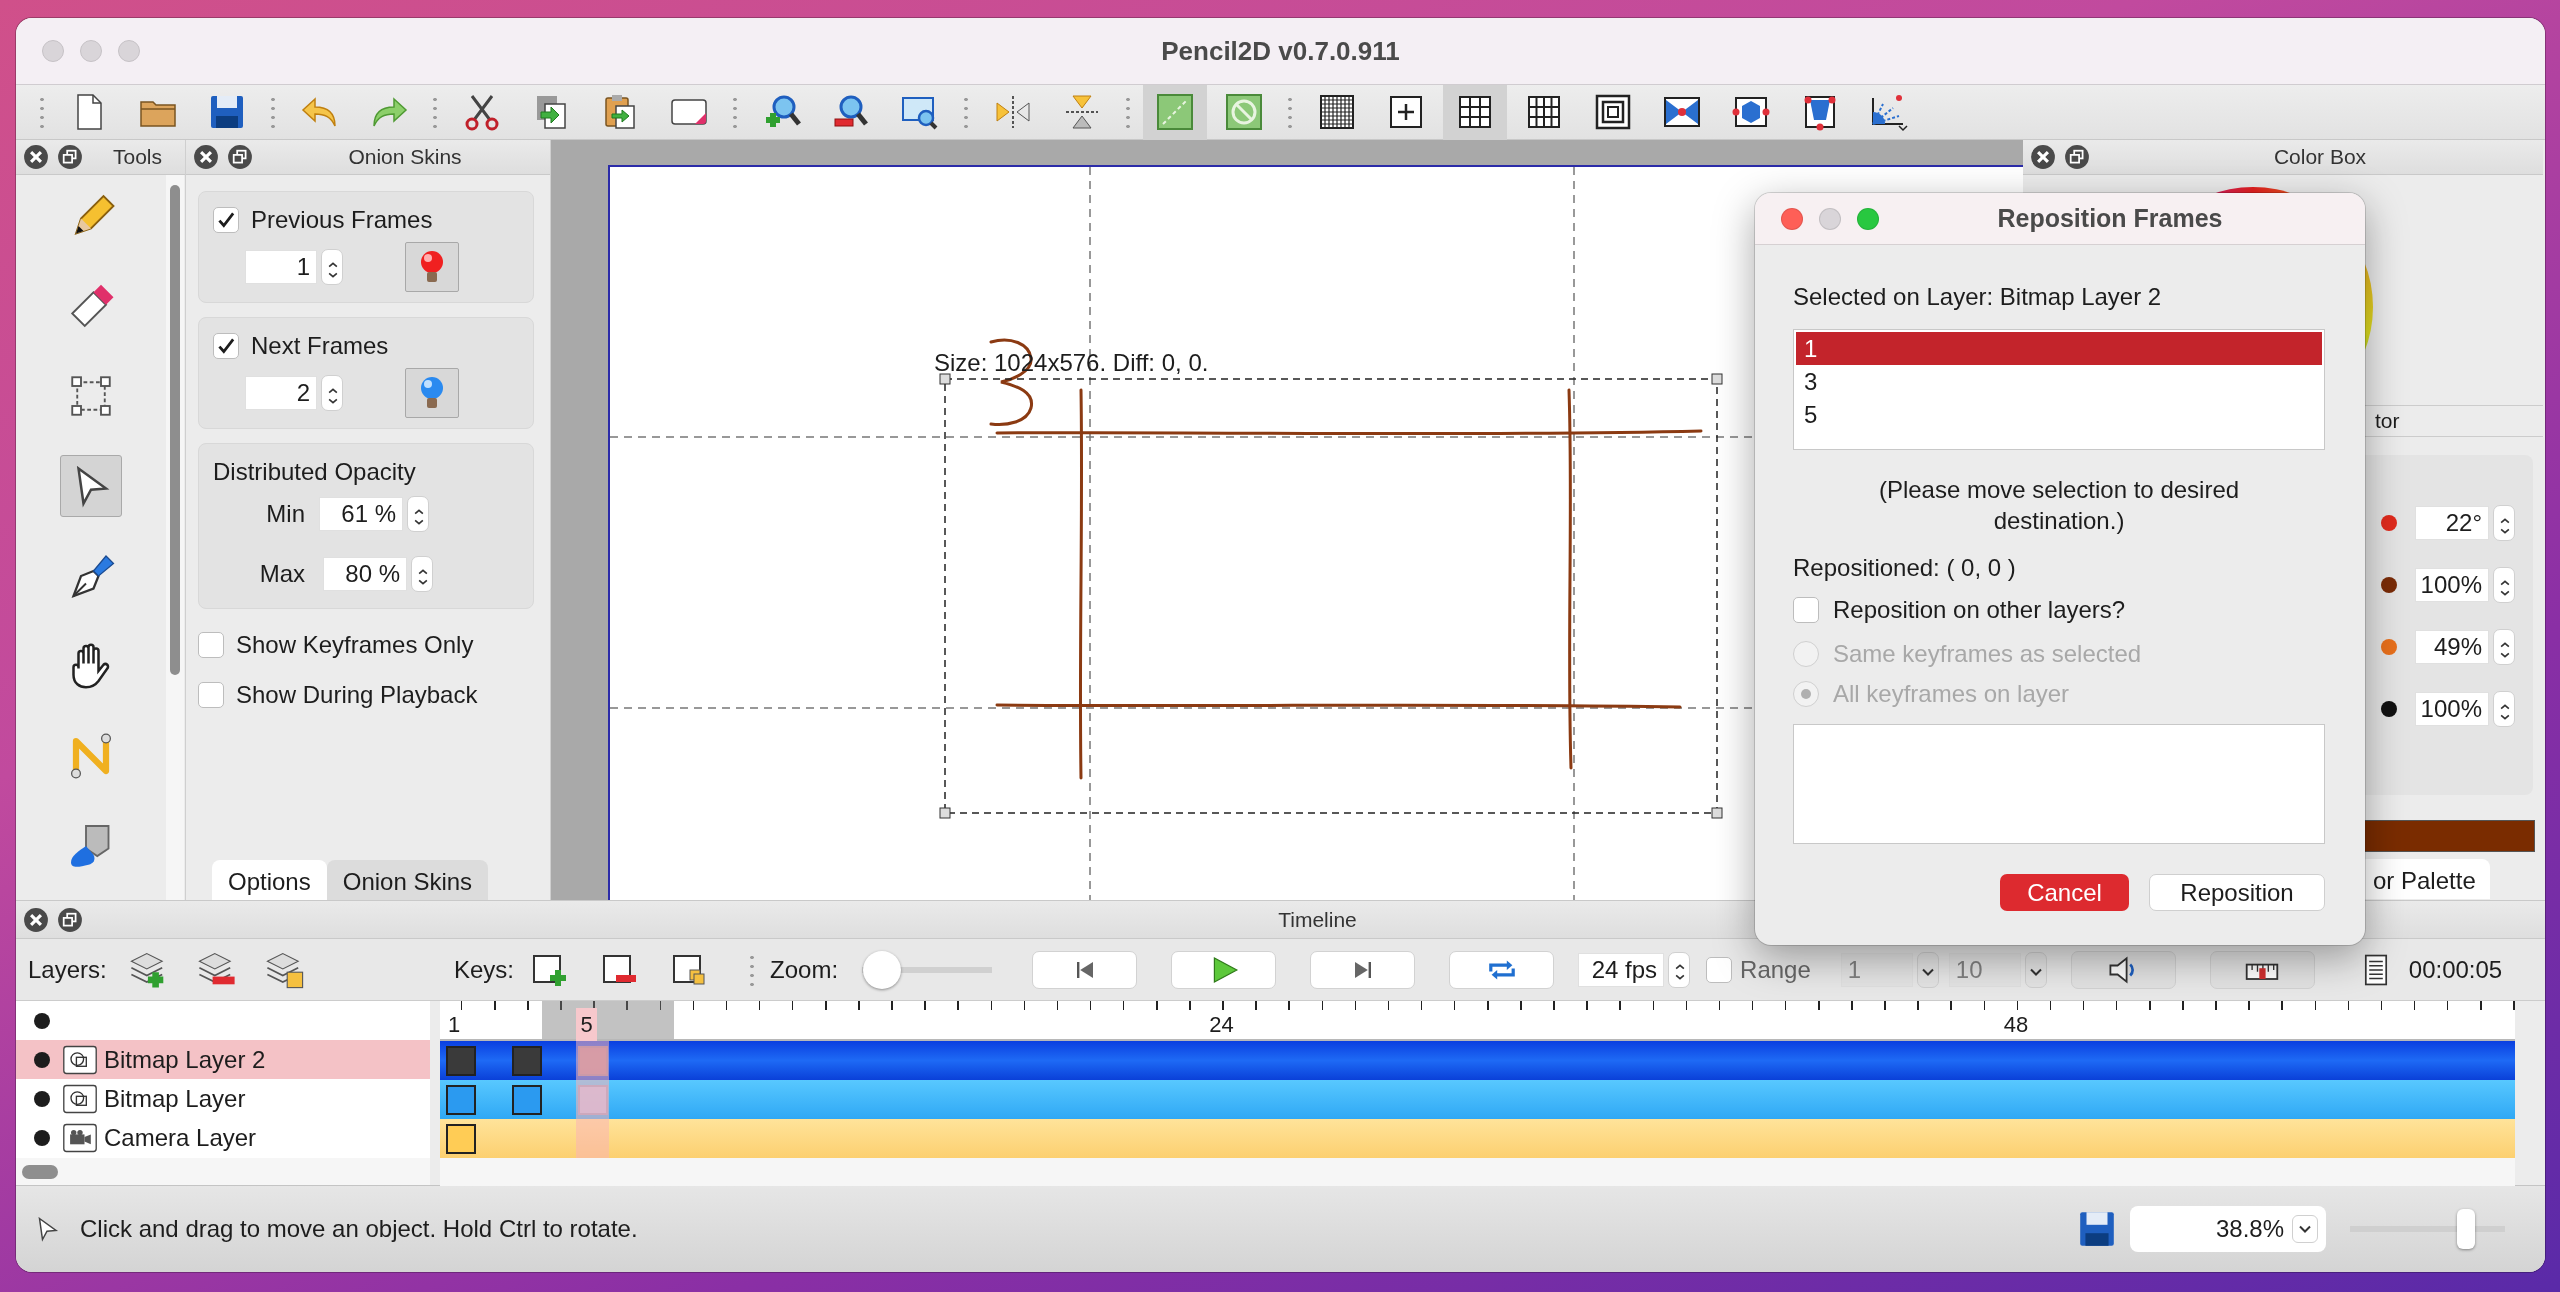 This screenshot has width=2560, height=1292. I want to click on number-field: 2, so click(281, 393).